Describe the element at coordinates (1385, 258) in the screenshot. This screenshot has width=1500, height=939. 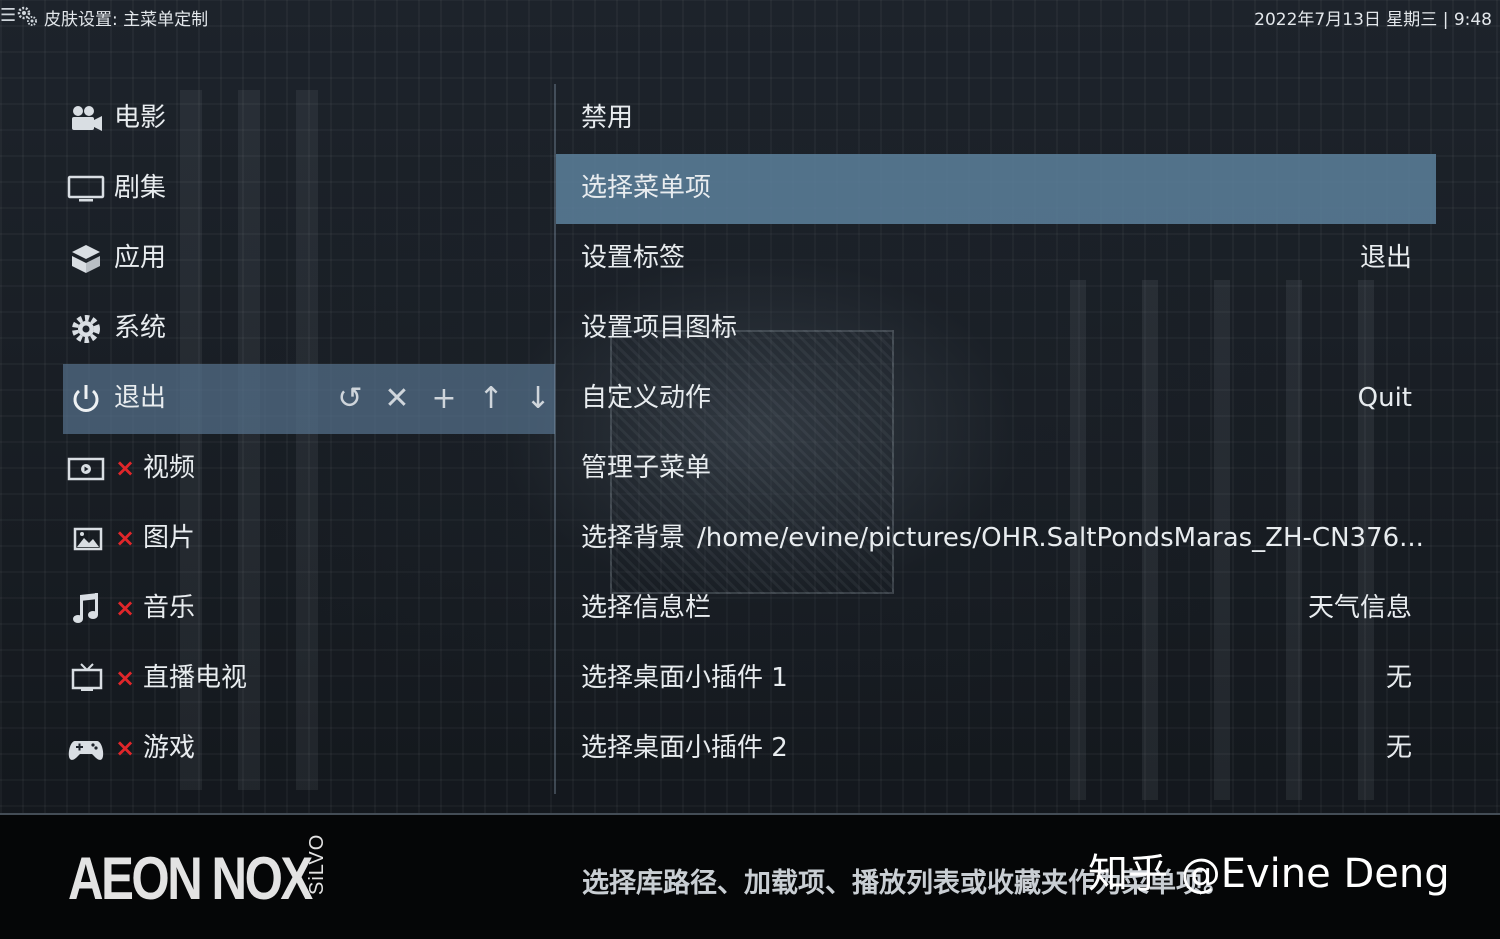
I see `option-value: 退出` at that location.